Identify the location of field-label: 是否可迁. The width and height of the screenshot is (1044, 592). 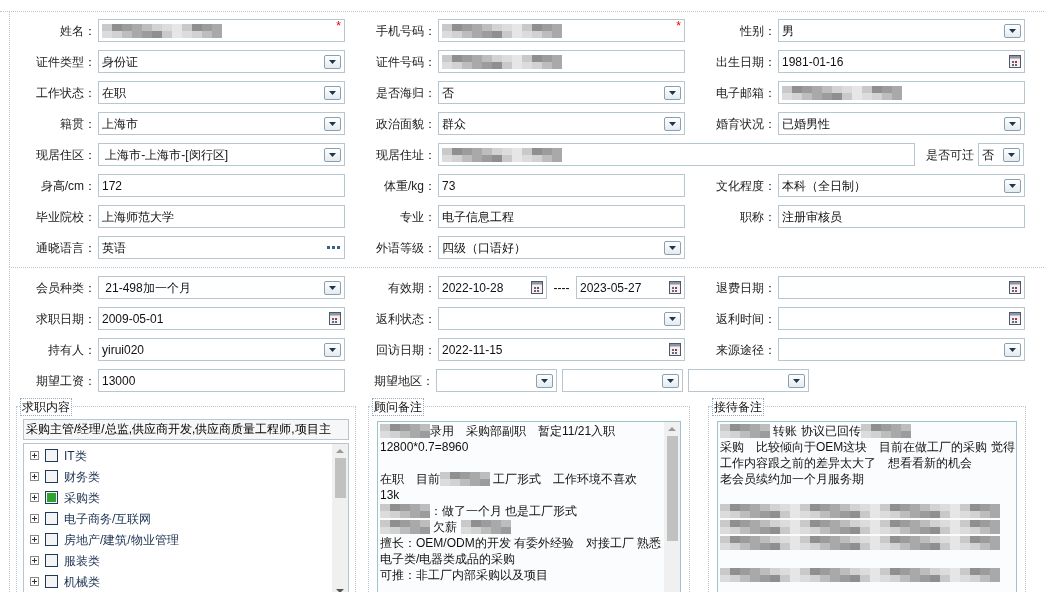
(950, 155).